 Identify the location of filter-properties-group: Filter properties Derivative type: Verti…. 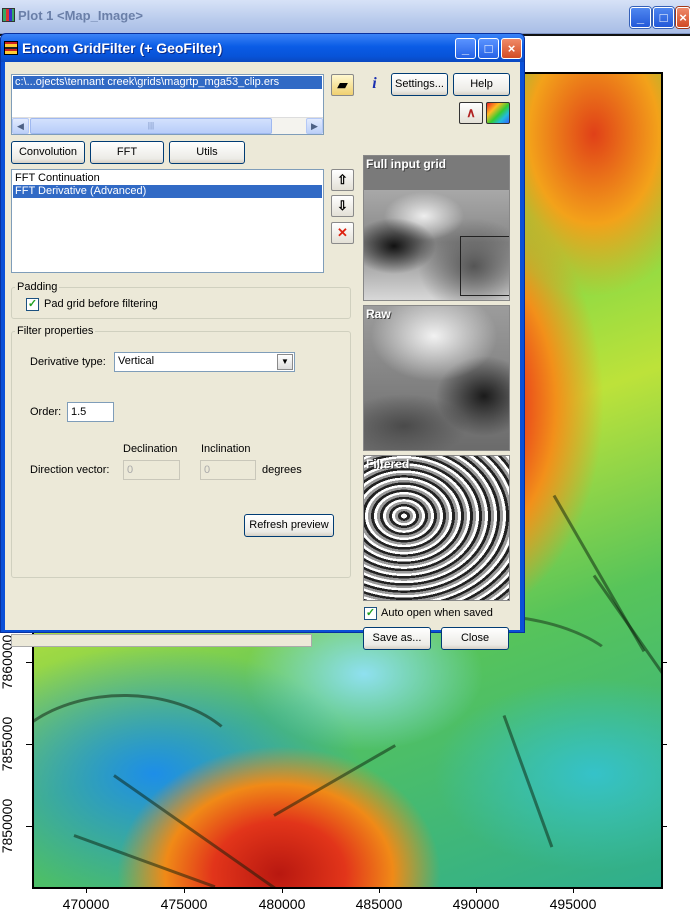
(181, 451).